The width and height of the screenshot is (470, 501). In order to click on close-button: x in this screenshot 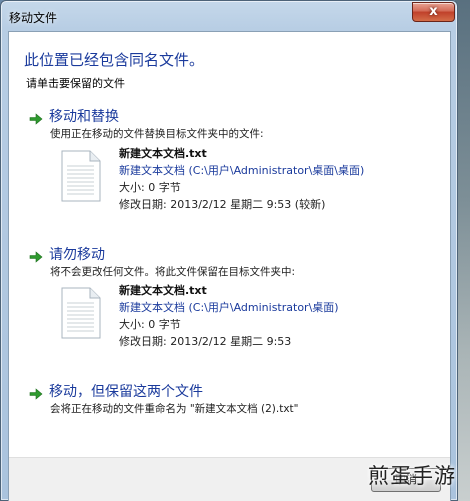, I will do `click(433, 12)`.